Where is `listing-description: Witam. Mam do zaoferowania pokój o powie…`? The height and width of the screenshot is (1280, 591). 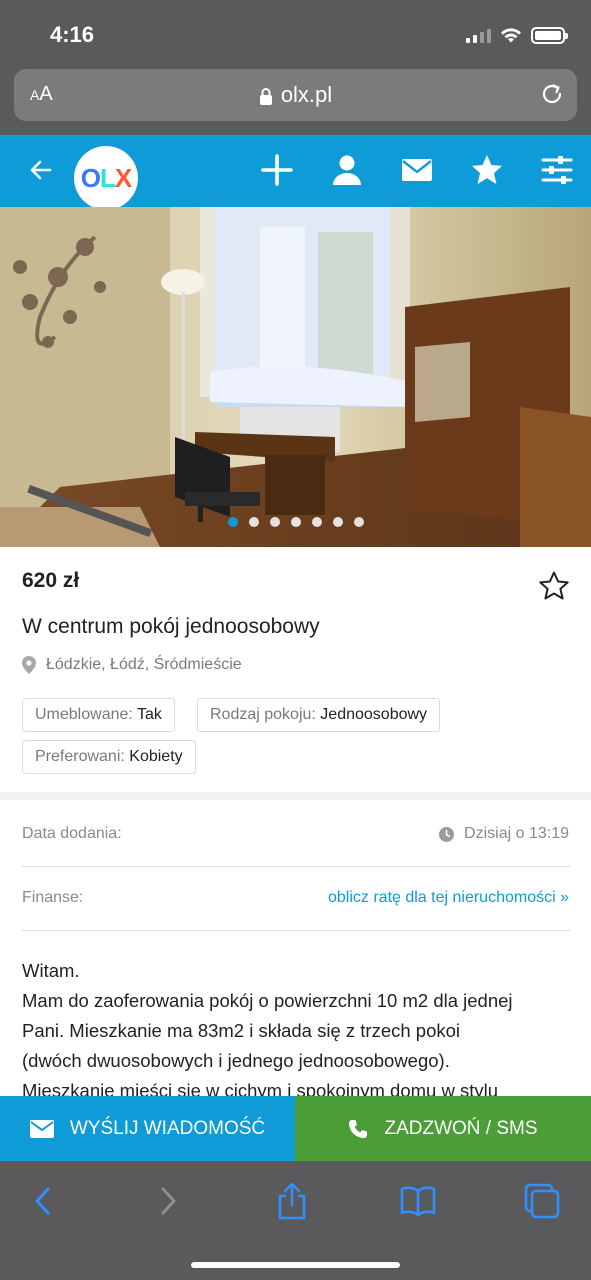
listing-description: Witam. Mam do zaoferowania pokój o powie… is located at coordinates (298, 1031).